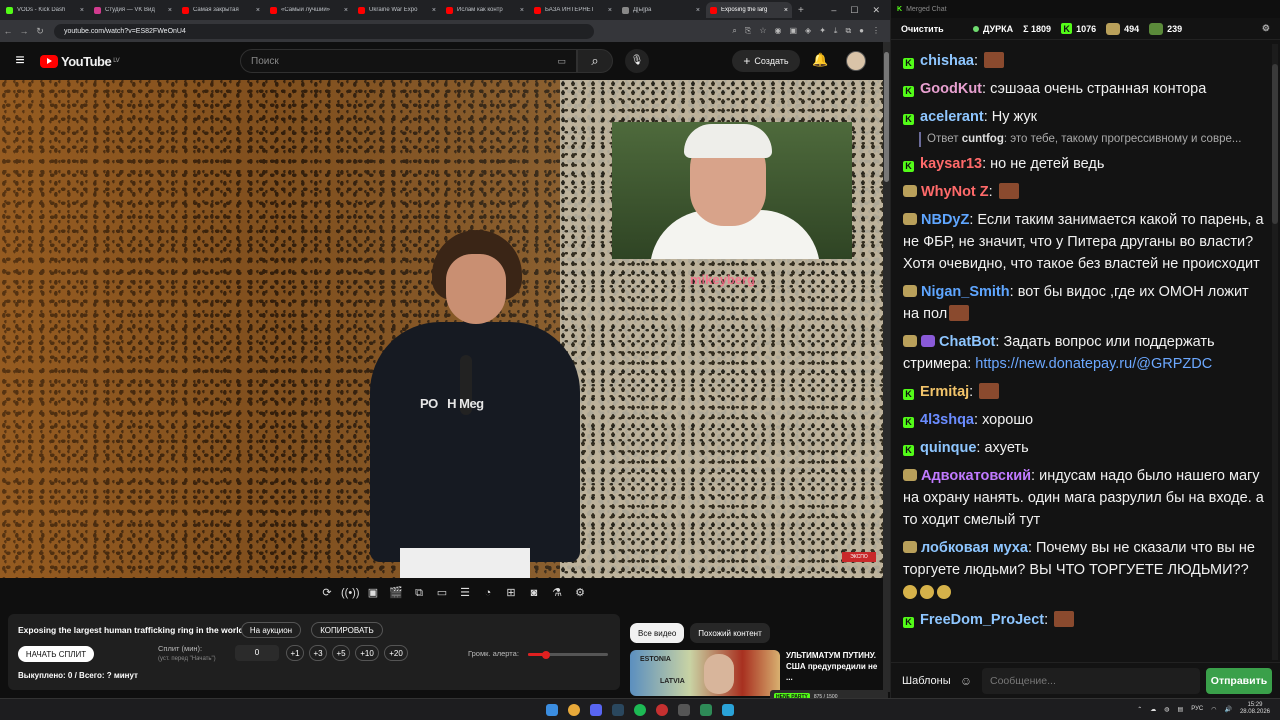  I want to click on minimize-button: –, so click(833, 10).